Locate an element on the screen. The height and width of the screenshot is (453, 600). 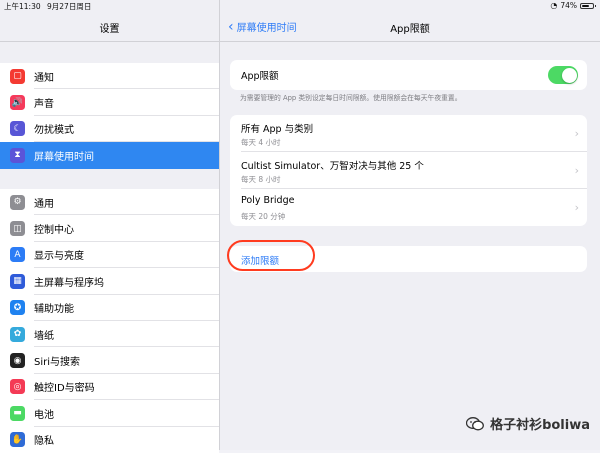
wallpaper-icon: ✿ is located at coordinates (17, 334).